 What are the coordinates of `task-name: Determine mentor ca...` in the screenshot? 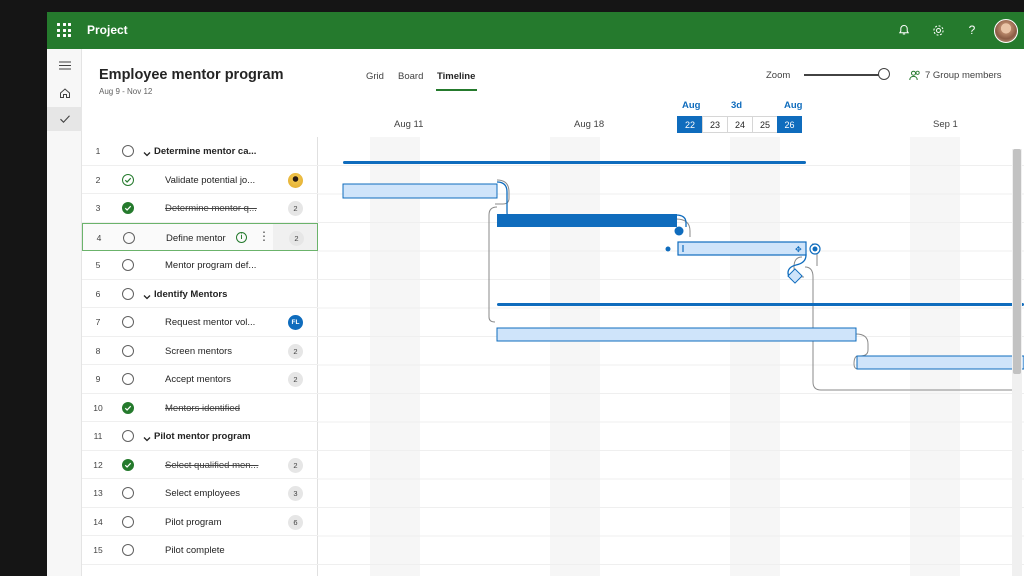 It's located at (205, 151).